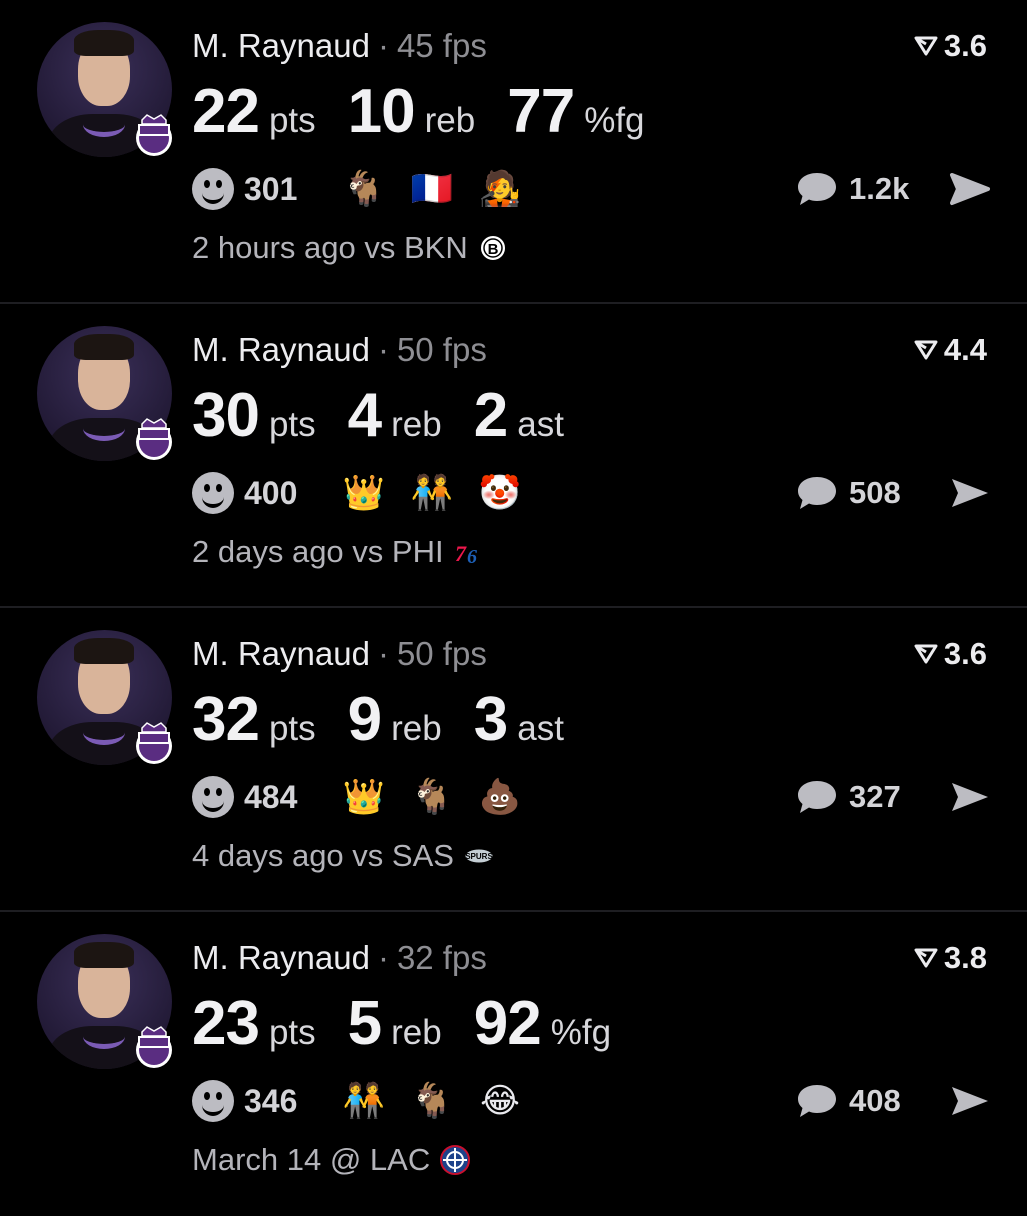 The width and height of the screenshot is (1027, 1216). Describe the element at coordinates (271, 796) in the screenshot. I see `reaction-count: 484` at that location.